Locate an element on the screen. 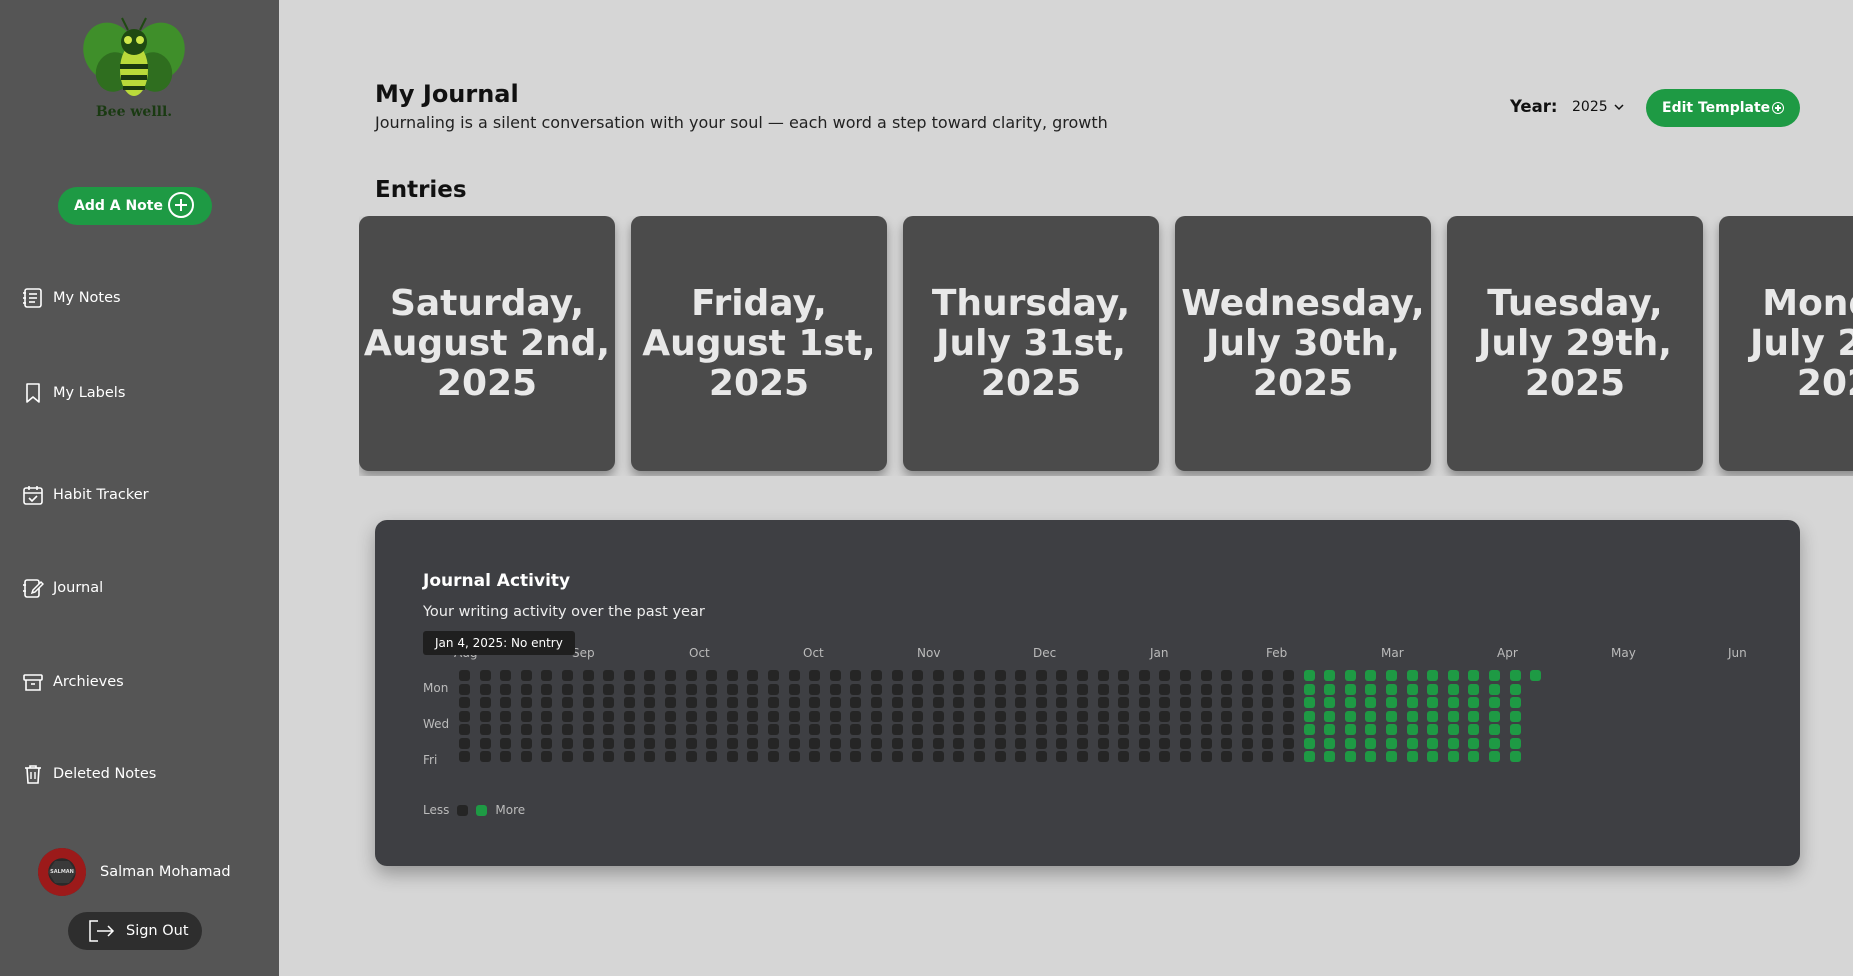 Image resolution: width=1853 pixels, height=976 pixels. entry-card: Monday, July 28th, 2025 is located at coordinates (1786, 343).